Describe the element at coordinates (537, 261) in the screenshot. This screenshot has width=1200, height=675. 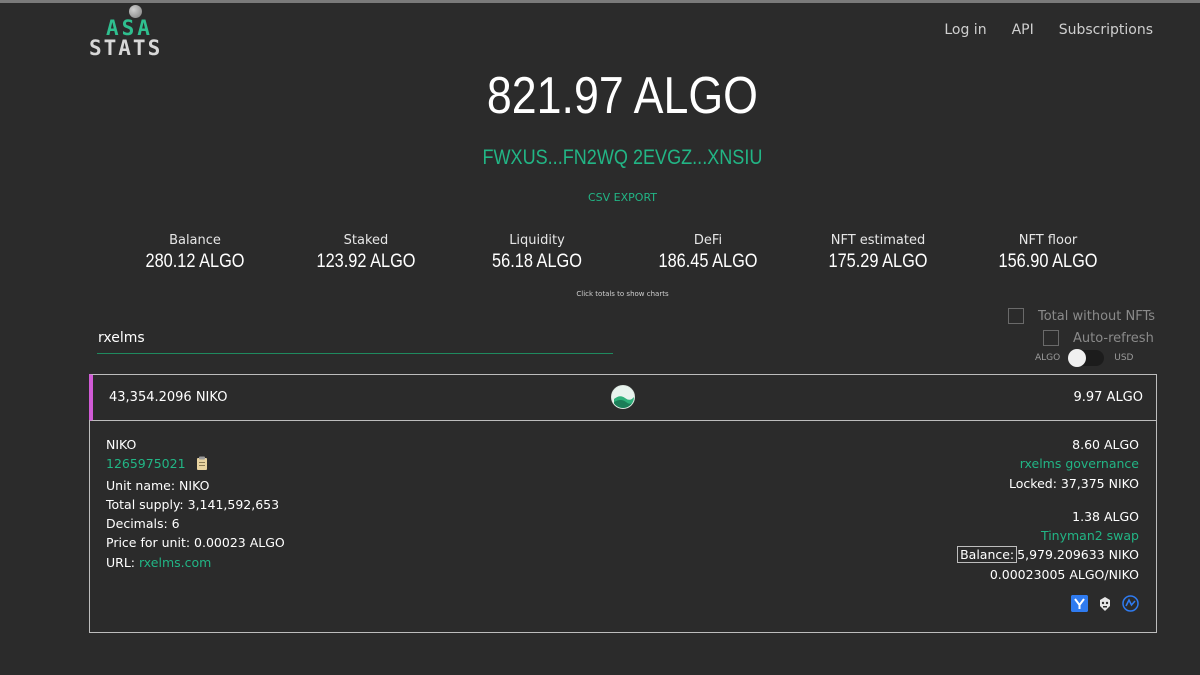
I see `stat-value: 56.18 ALGO` at that location.